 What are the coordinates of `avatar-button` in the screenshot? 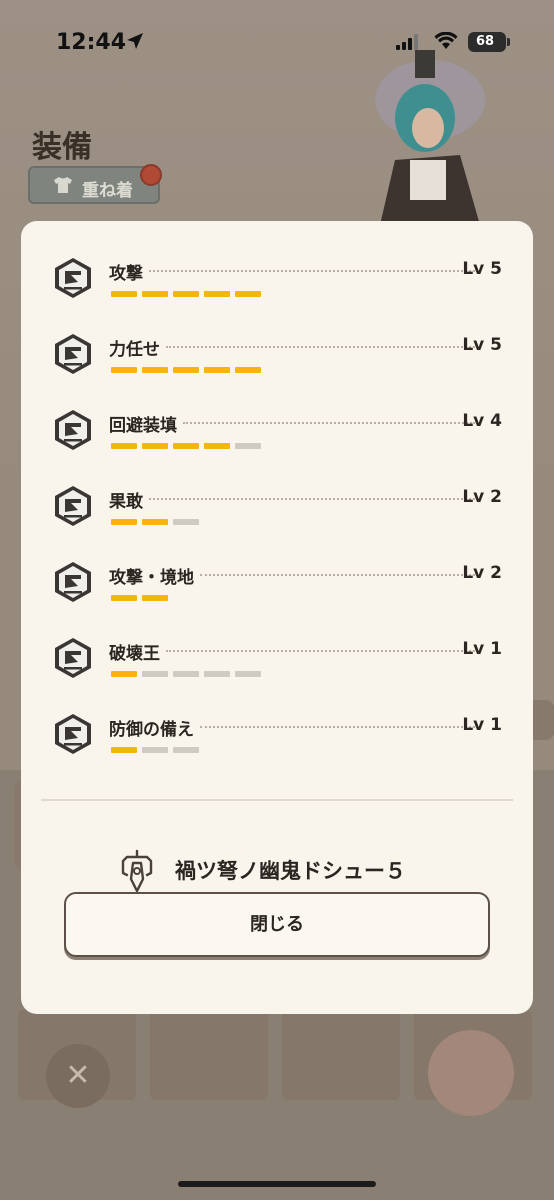 It's located at (471, 1073).